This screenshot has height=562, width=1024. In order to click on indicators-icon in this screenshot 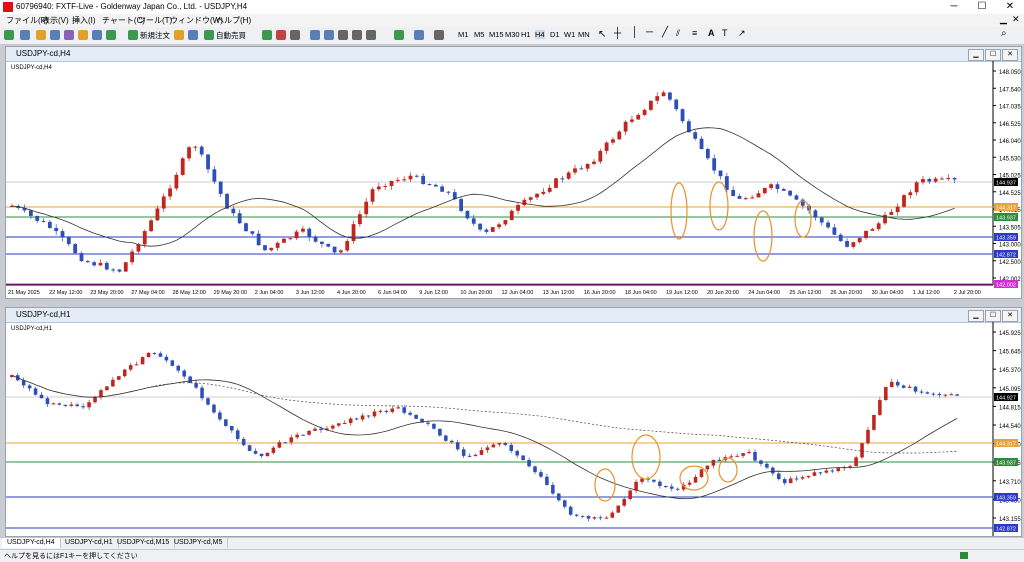, I will do `click(399, 35)`.